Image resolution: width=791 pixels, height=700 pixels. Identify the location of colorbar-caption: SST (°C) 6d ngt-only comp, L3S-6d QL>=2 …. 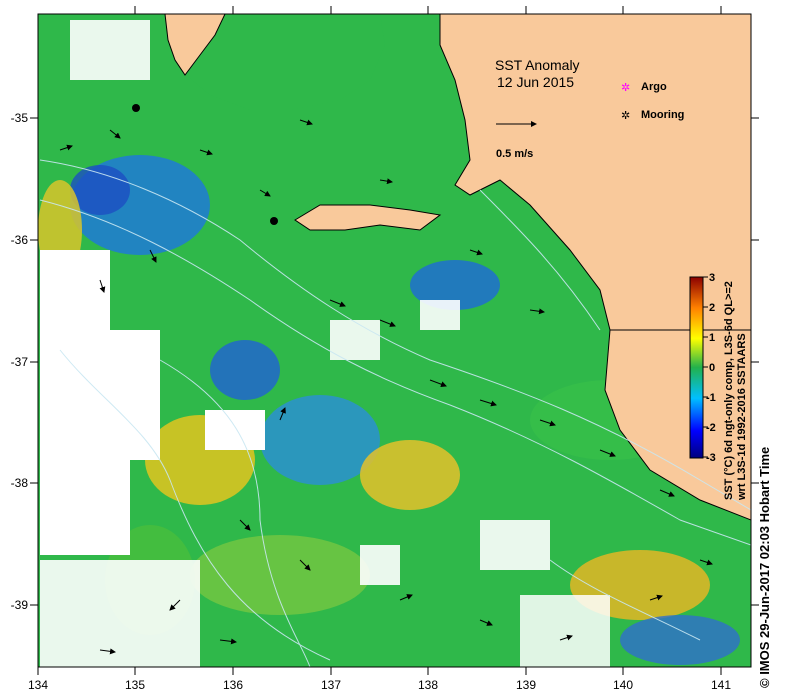
(736, 390).